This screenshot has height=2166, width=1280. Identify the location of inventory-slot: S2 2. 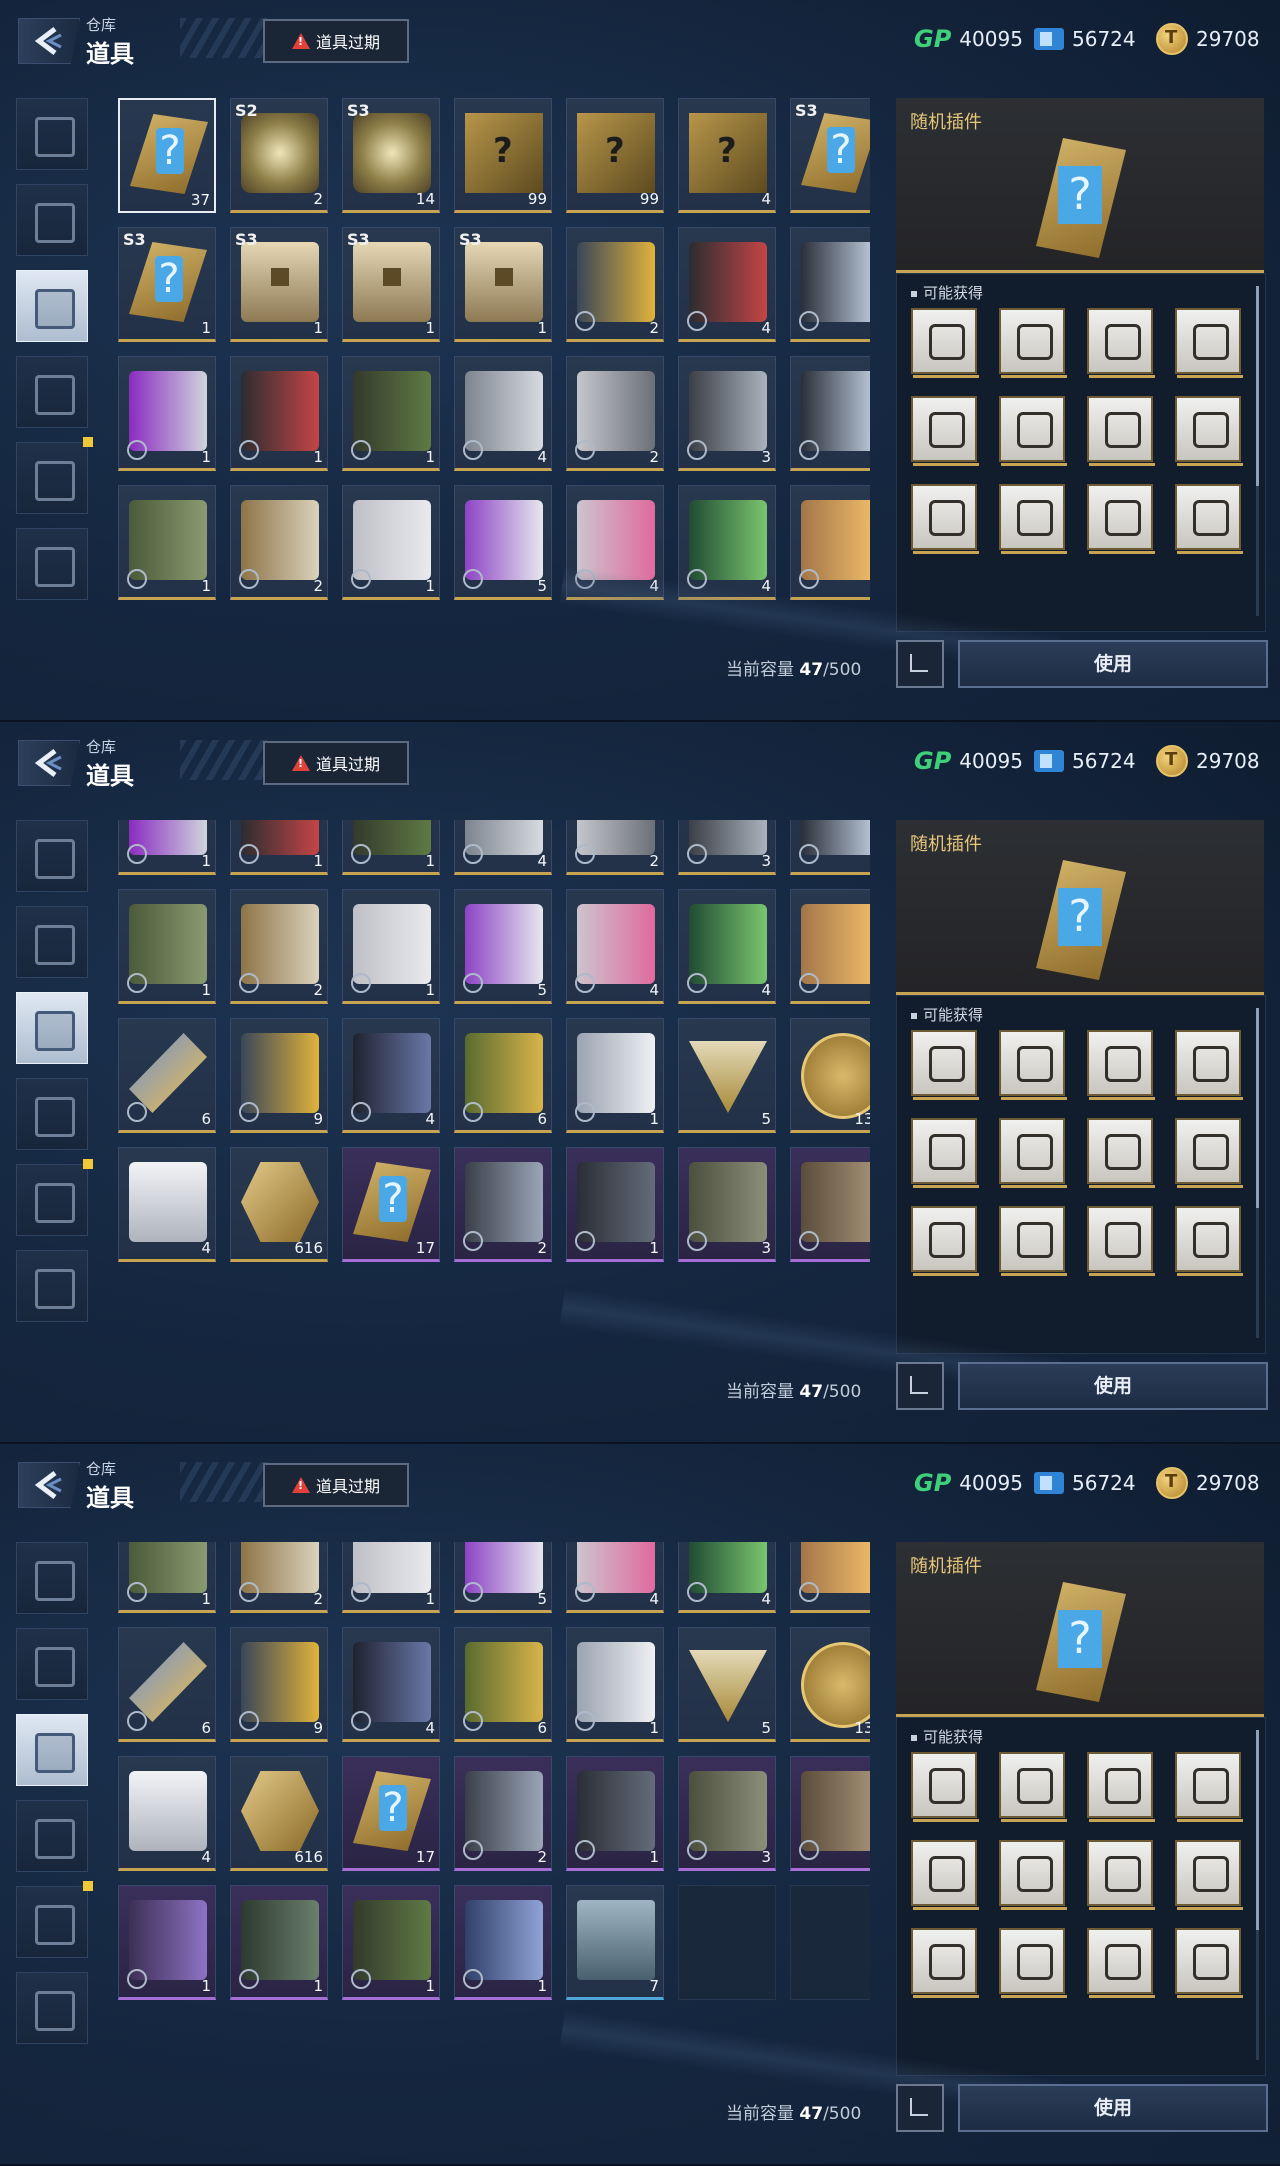
(279, 155).